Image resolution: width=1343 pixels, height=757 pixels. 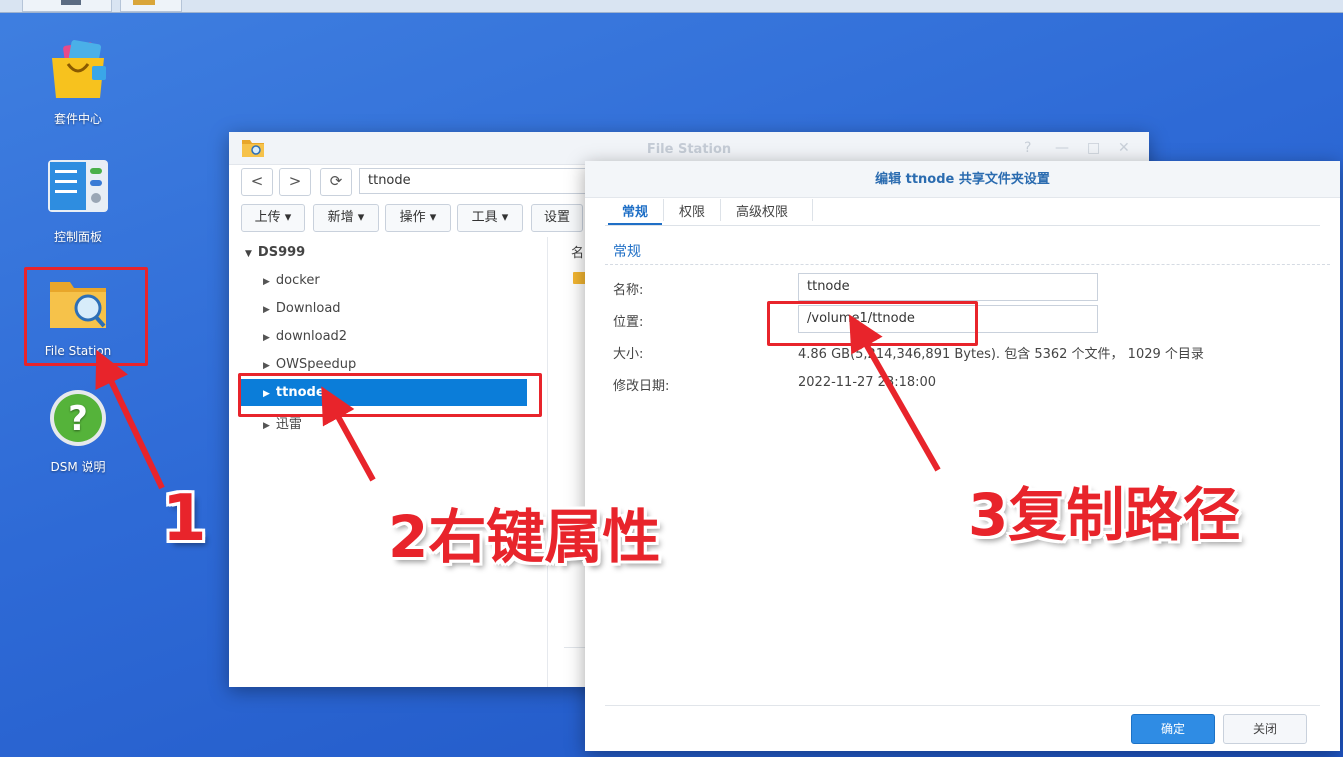 What do you see at coordinates (872, 323) in the screenshot?
I see `highlight-location` at bounding box center [872, 323].